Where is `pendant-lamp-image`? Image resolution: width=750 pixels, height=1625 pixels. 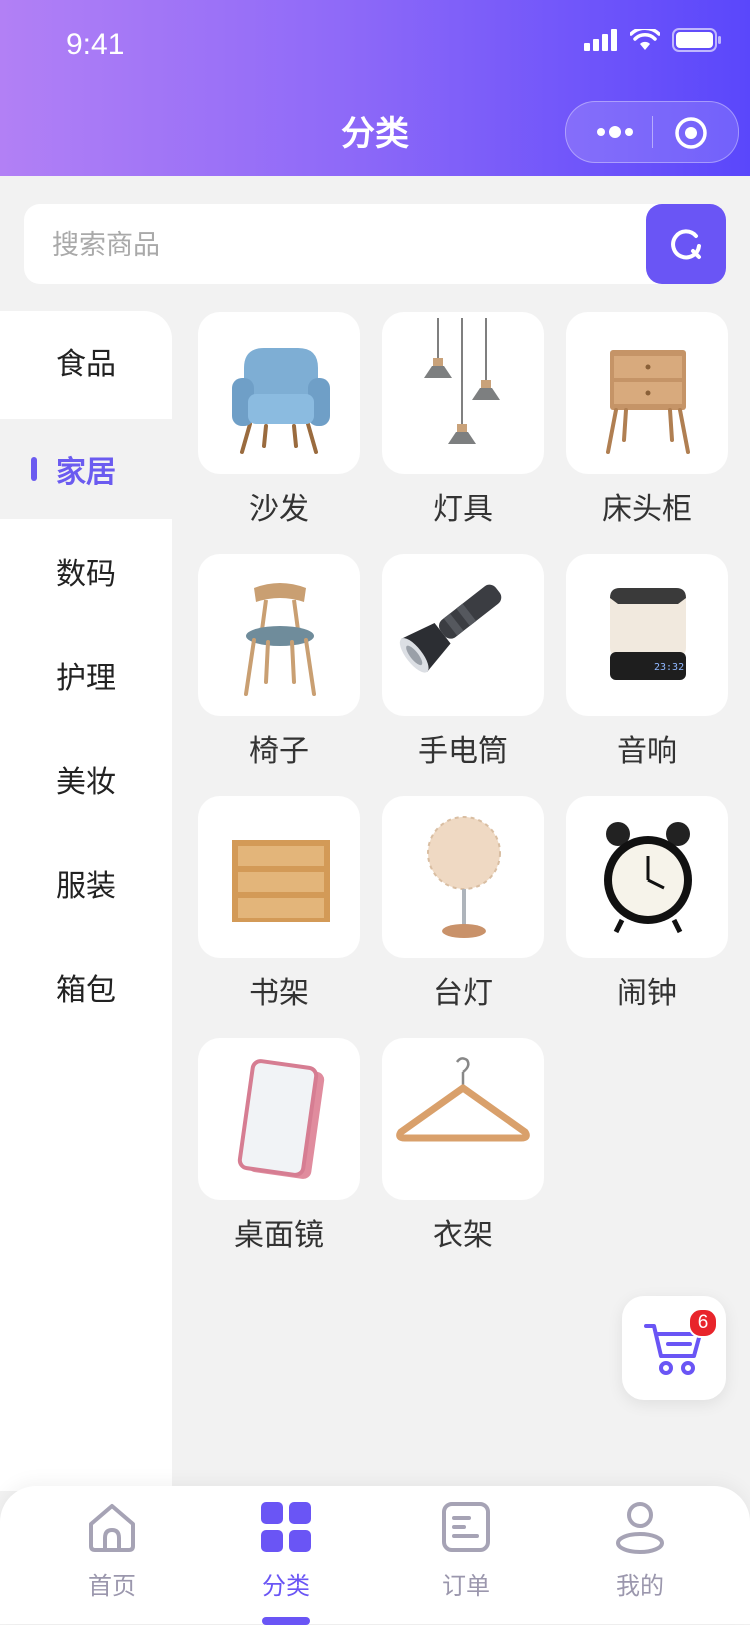 pendant-lamp-image is located at coordinates (462, 381).